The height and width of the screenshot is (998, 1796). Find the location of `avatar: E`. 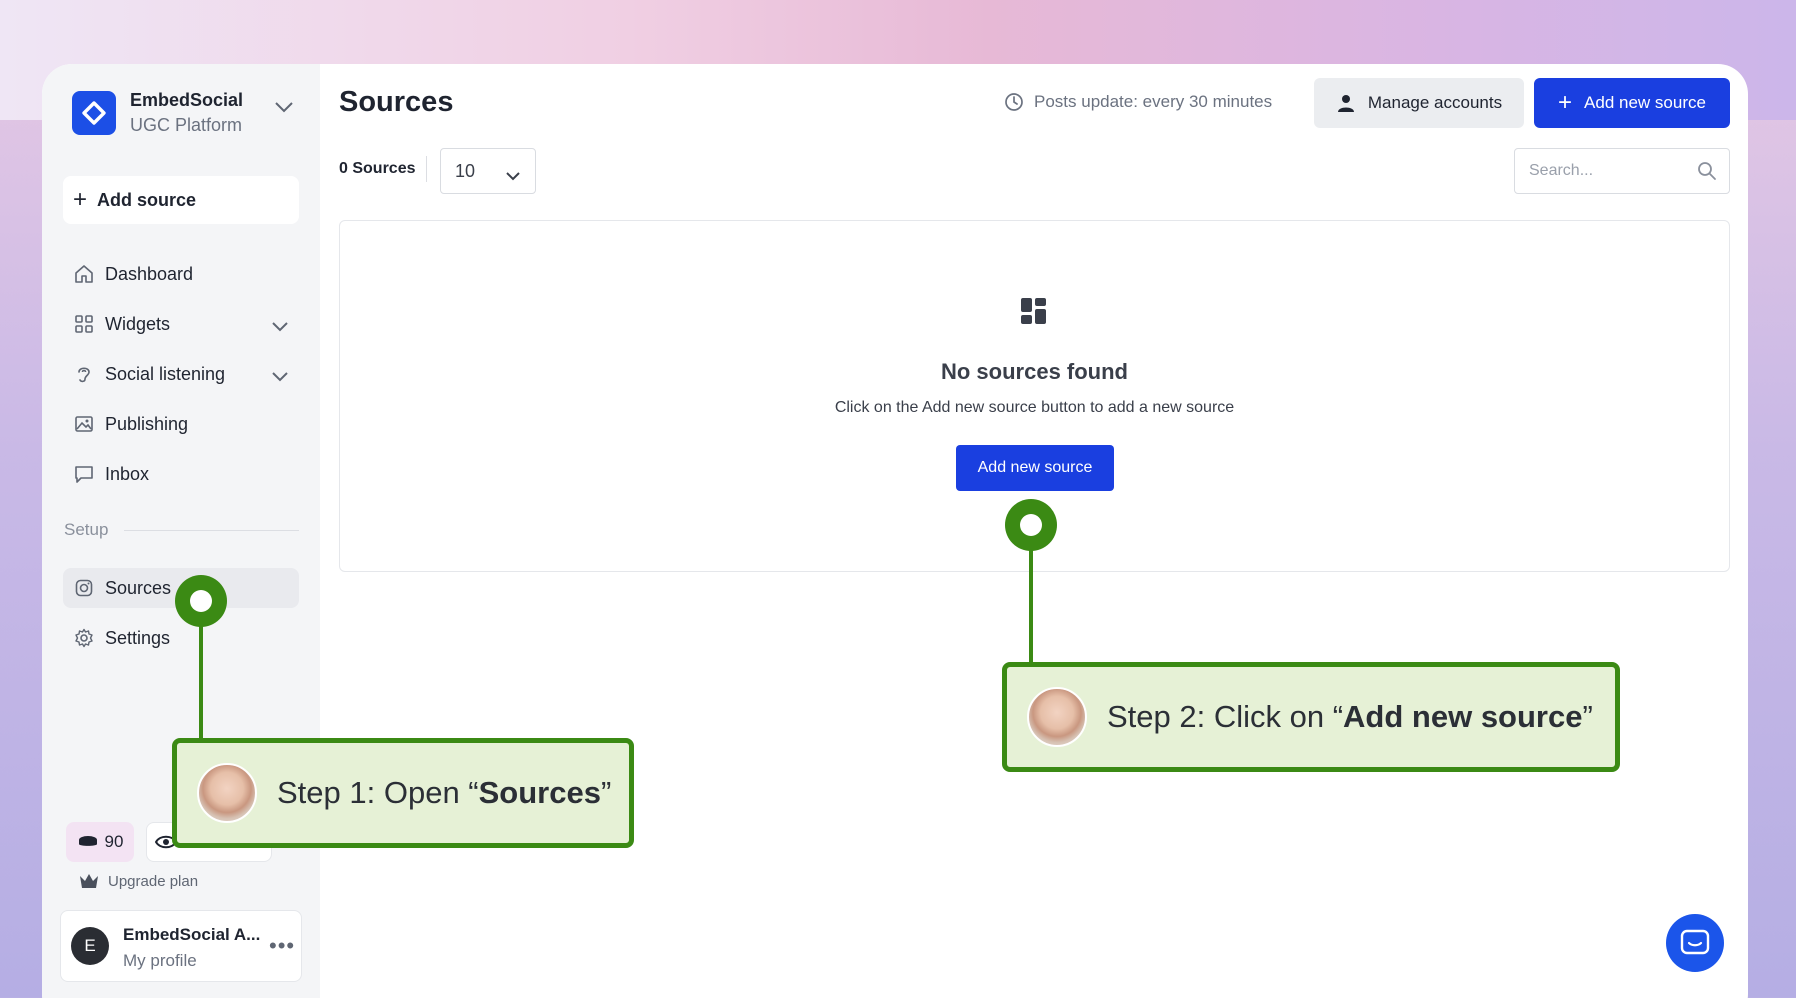

avatar: E is located at coordinates (90, 946).